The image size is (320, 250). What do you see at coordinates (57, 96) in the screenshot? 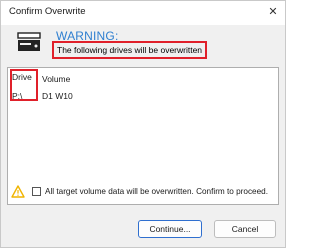
I see `row-volume-cell: D1 W10` at bounding box center [57, 96].